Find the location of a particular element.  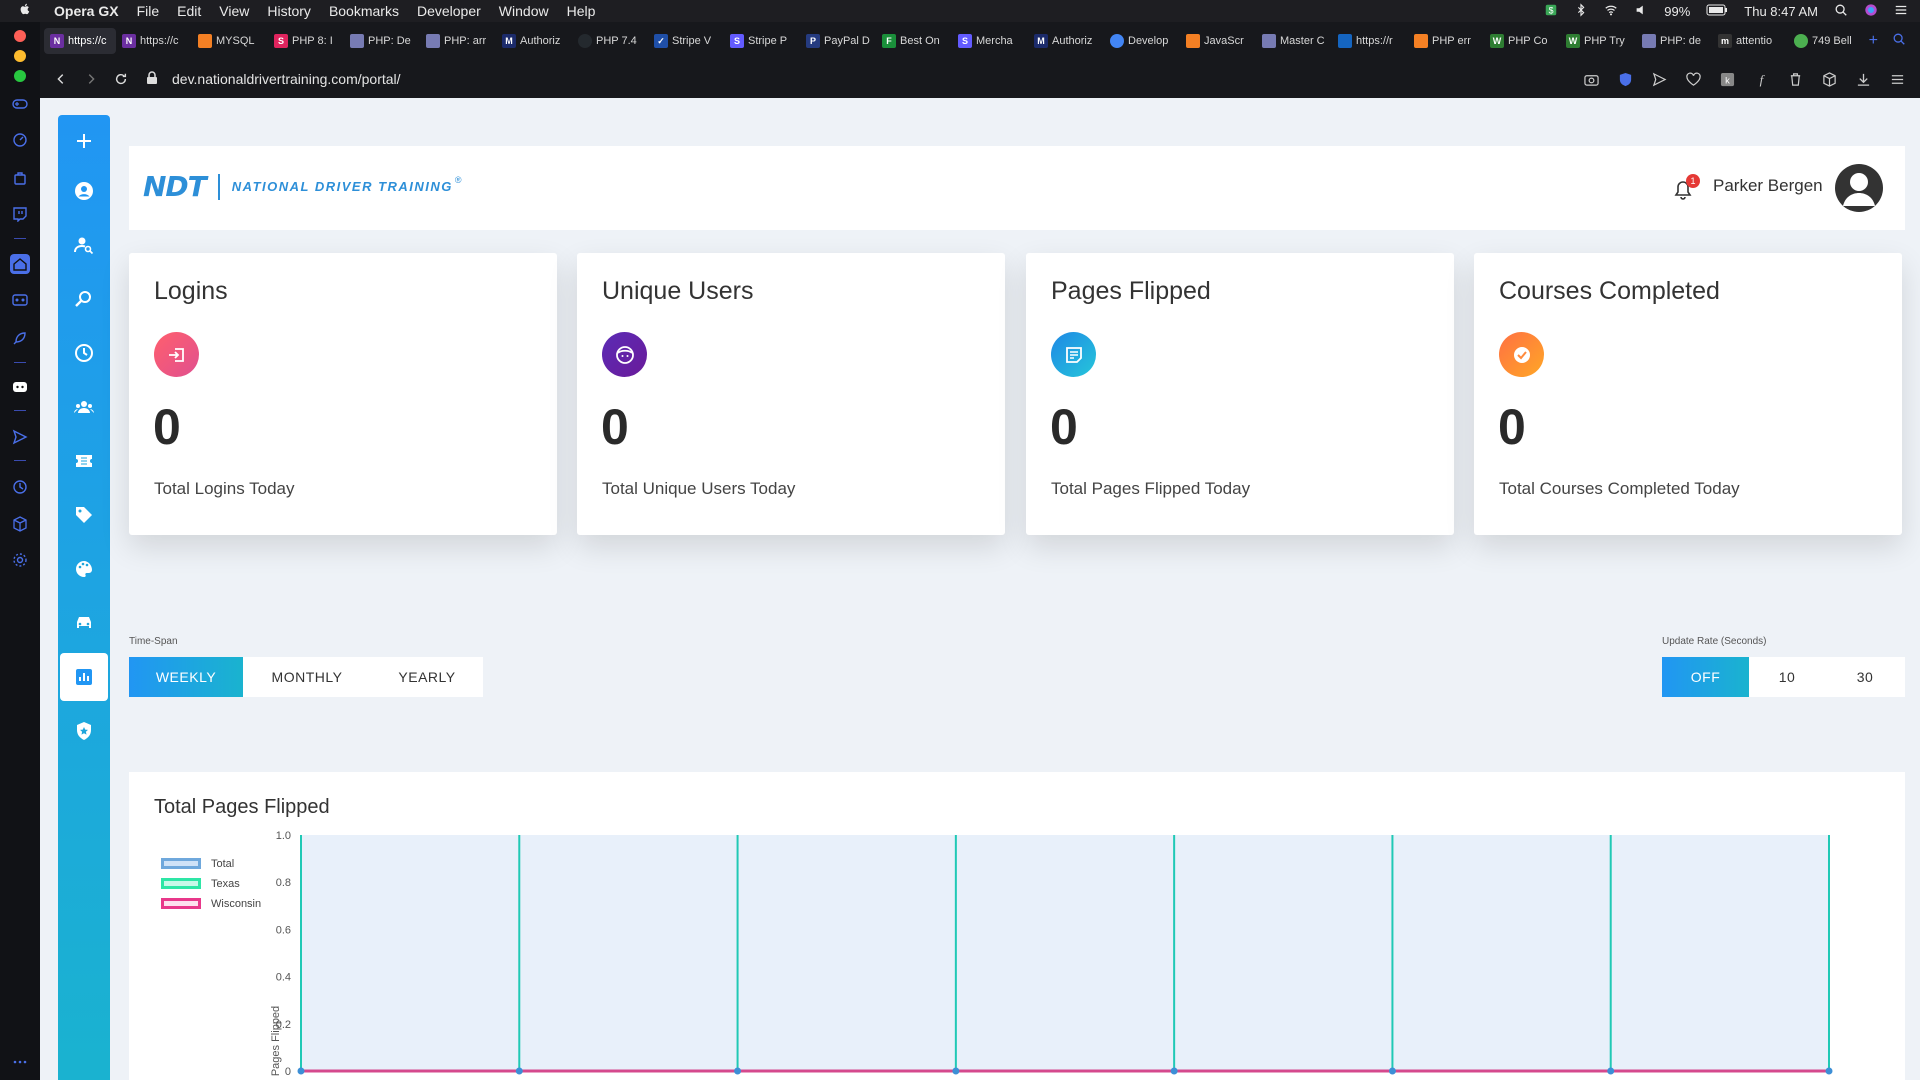

menu-icon is located at coordinates (1897, 79).